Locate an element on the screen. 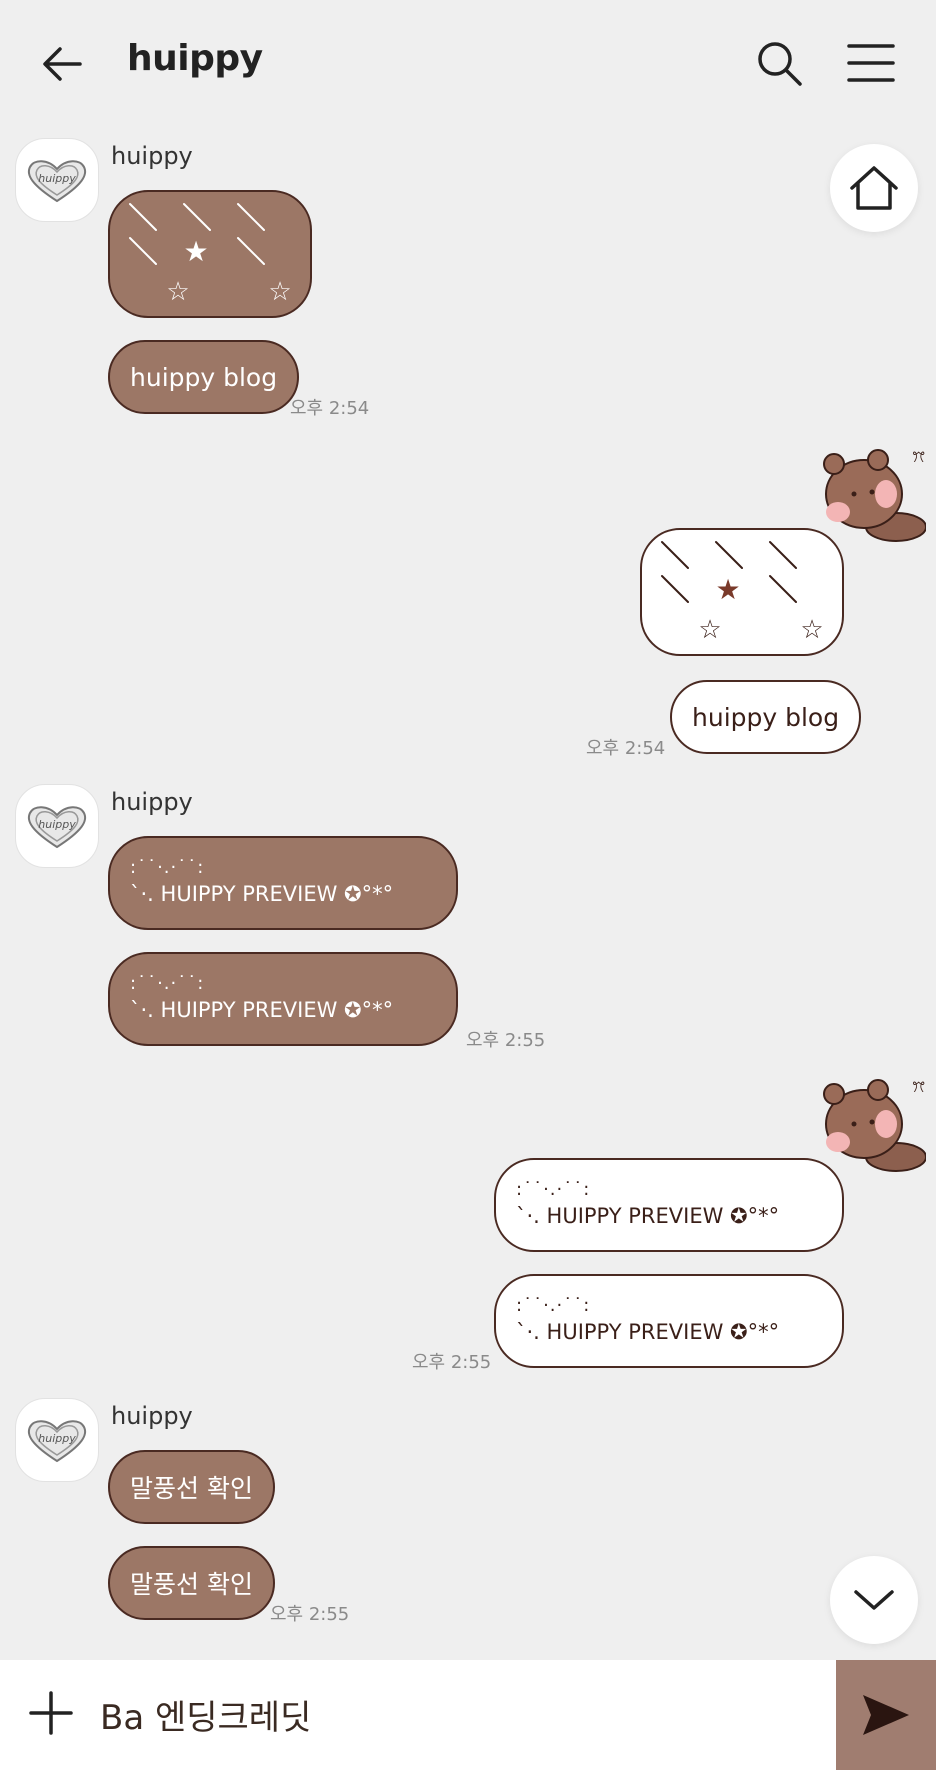 The width and height of the screenshot is (936, 1770). bear-sticker-icon: ꔫ is located at coordinates (874, 1125).